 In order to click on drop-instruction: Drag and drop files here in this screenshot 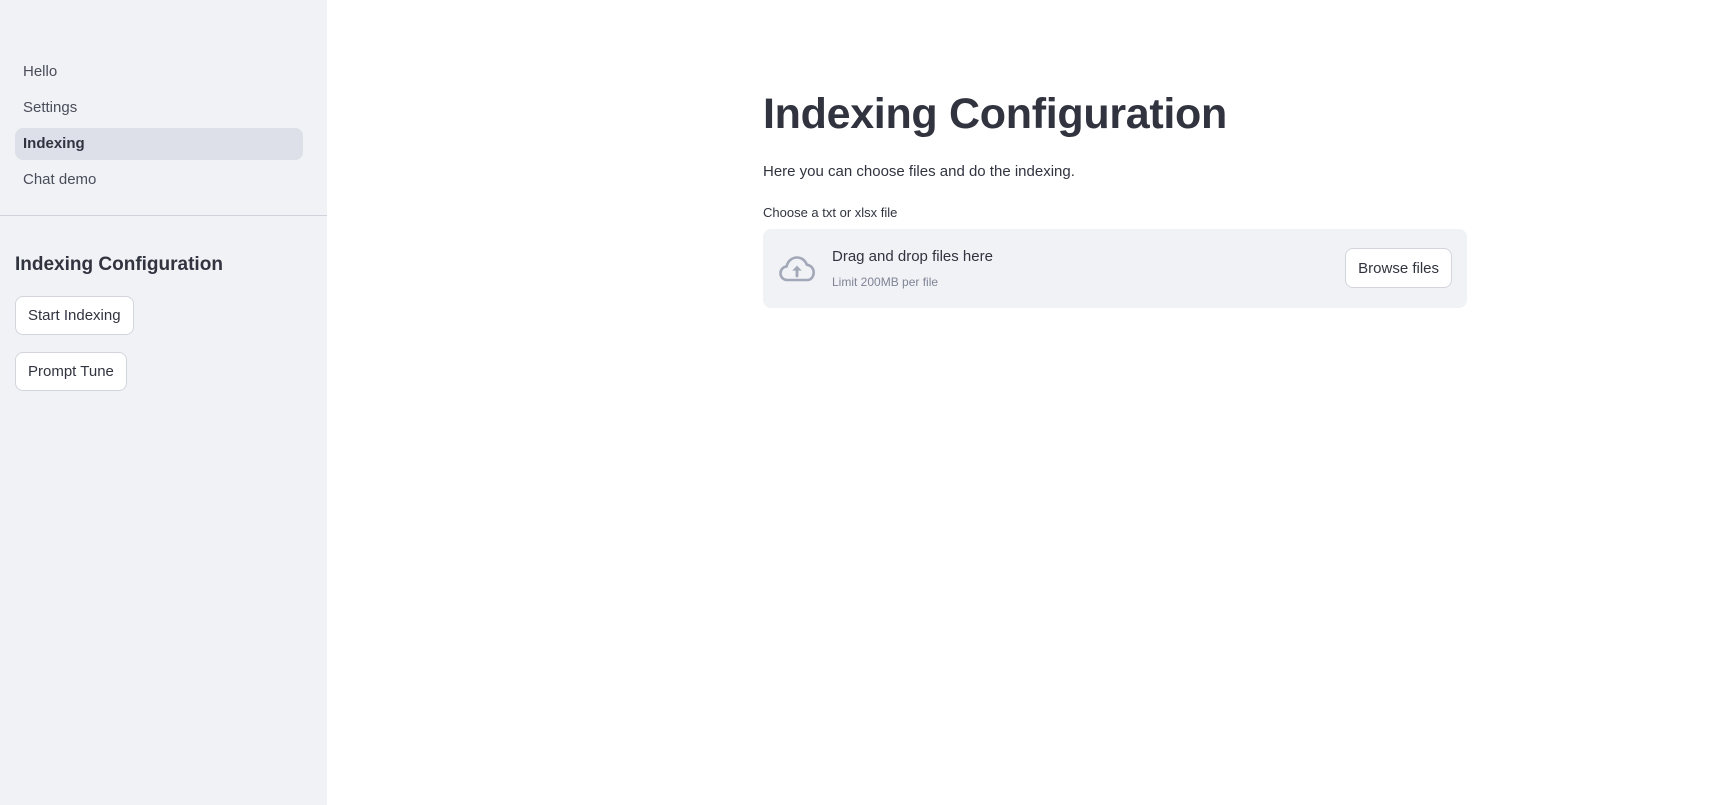, I will do `click(912, 256)`.